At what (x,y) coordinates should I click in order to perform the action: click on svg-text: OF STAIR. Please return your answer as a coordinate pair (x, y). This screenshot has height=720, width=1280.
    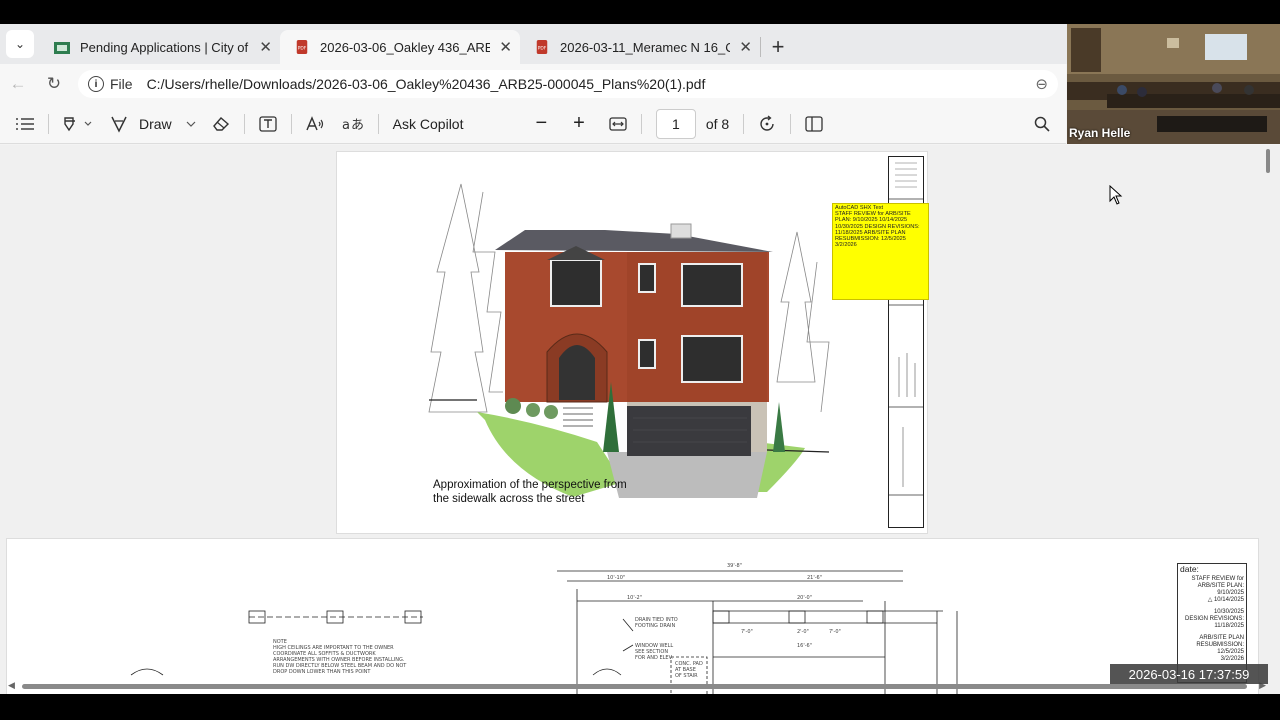
    Looking at the image, I should click on (686, 676).